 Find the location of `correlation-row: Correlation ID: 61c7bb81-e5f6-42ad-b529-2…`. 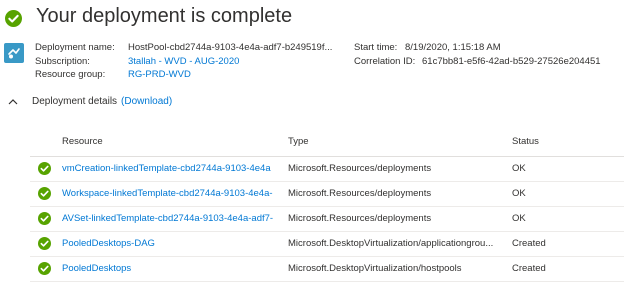

correlation-row: Correlation ID: 61c7bb81-e5f6-42ad-b529-2… is located at coordinates (477, 62).